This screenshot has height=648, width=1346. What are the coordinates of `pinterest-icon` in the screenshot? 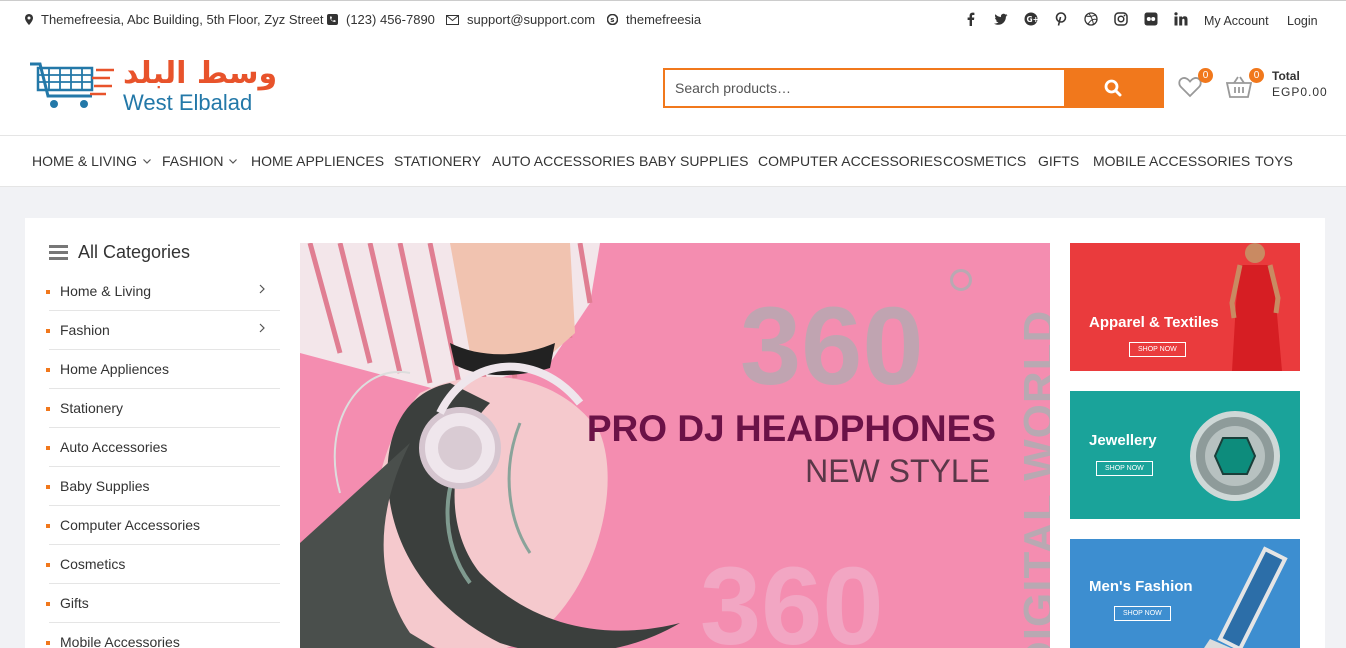 It's located at (1061, 19).